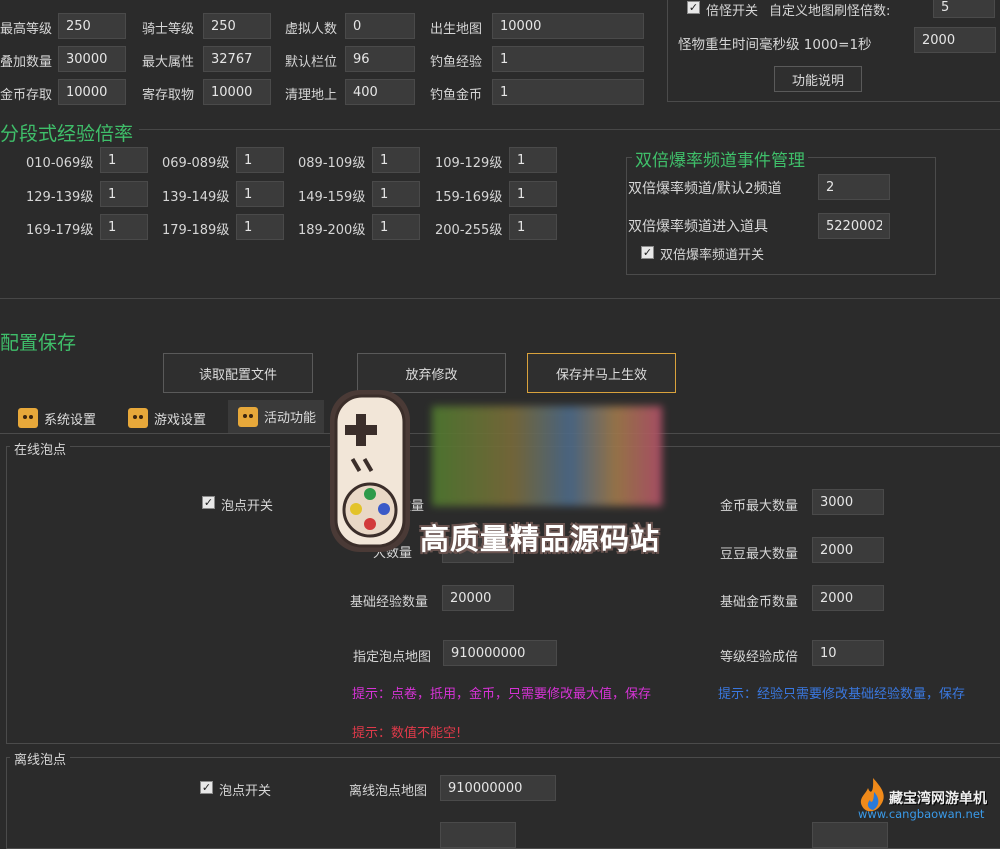 The height and width of the screenshot is (849, 1000). Describe the element at coordinates (168, 62) in the screenshot. I see `max-attribute-label: 最大属性` at that location.